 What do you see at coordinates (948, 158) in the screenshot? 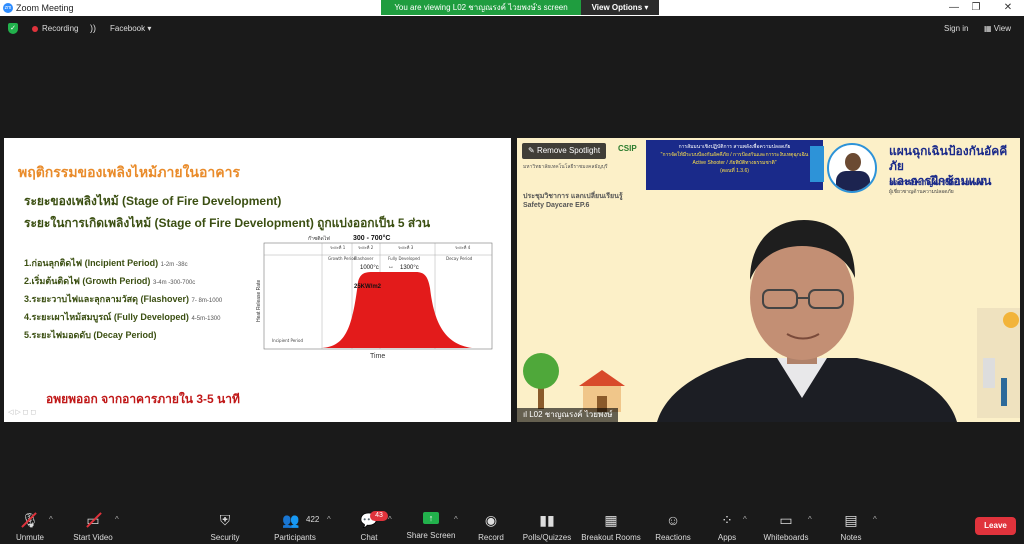
I see `plan-title-line: แผนฉุกเฉินป้องกันอัคคีภัย` at bounding box center [948, 158].